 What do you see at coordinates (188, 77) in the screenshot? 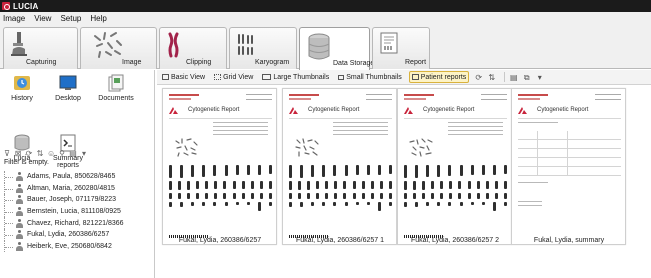
I see `basic-view-label: Basic View` at bounding box center [188, 77].